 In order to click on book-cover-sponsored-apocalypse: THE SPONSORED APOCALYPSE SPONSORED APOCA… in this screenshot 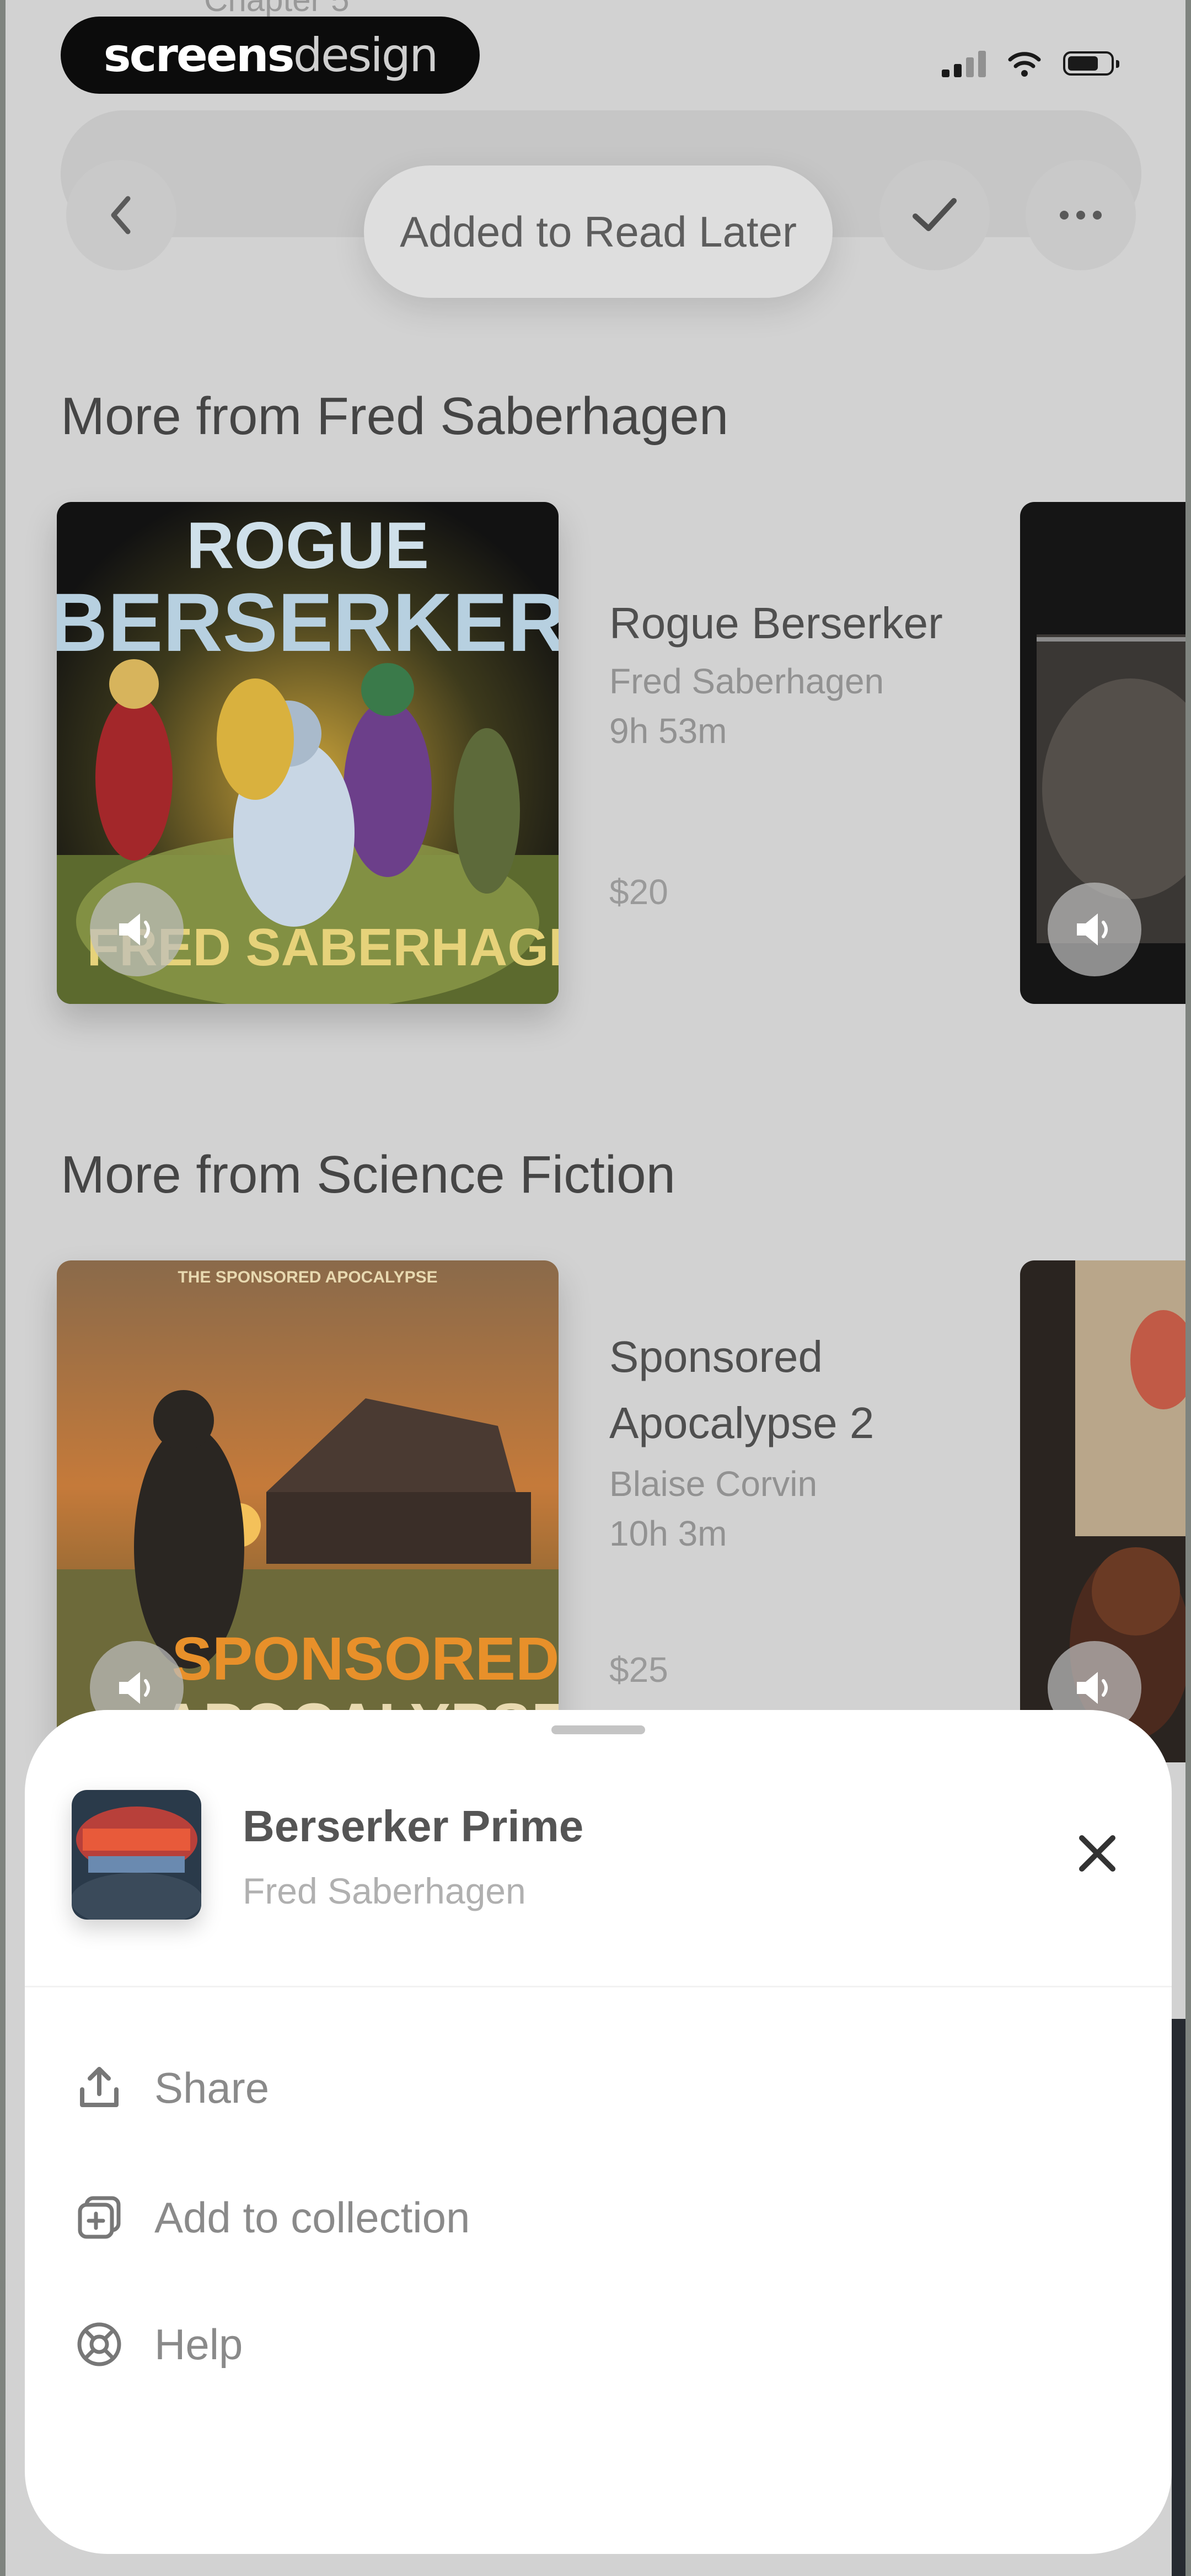, I will do `click(308, 1511)`.